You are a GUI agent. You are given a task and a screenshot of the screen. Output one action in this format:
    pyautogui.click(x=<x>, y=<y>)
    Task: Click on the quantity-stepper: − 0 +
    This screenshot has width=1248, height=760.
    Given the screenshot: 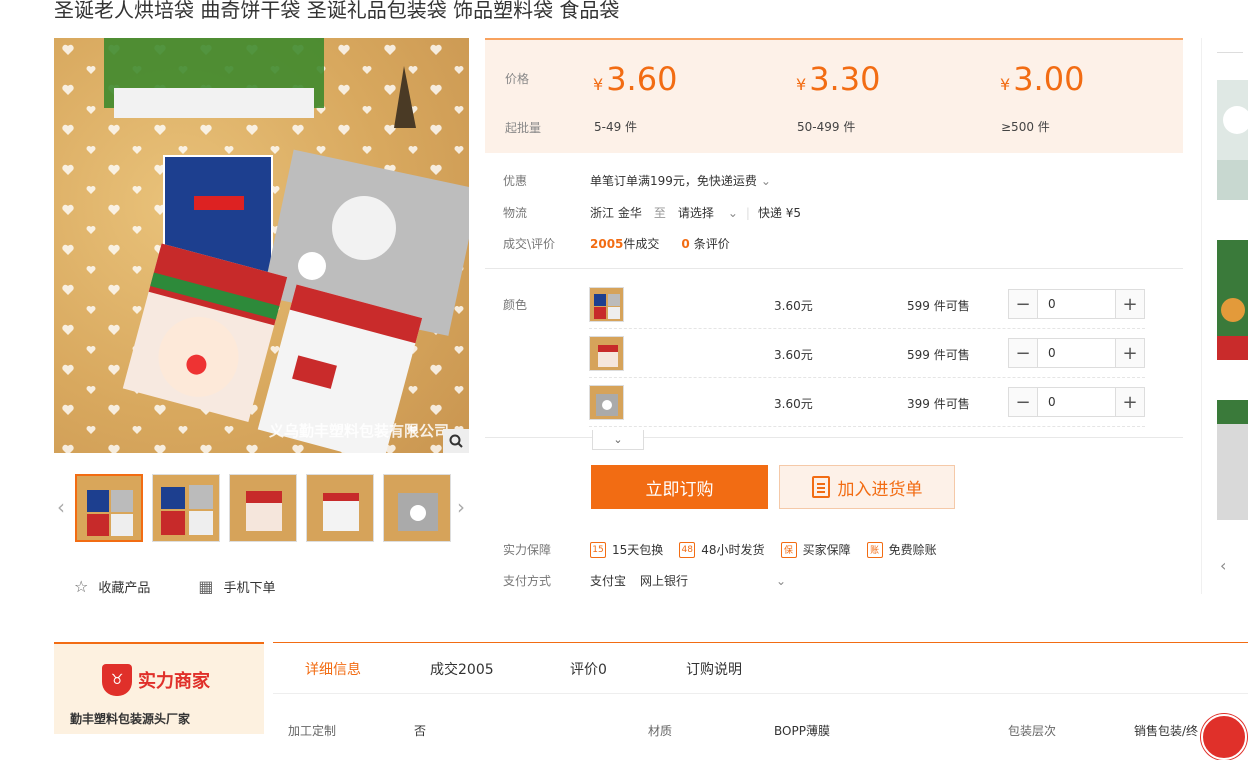 What is the action you would take?
    pyautogui.click(x=1076, y=353)
    